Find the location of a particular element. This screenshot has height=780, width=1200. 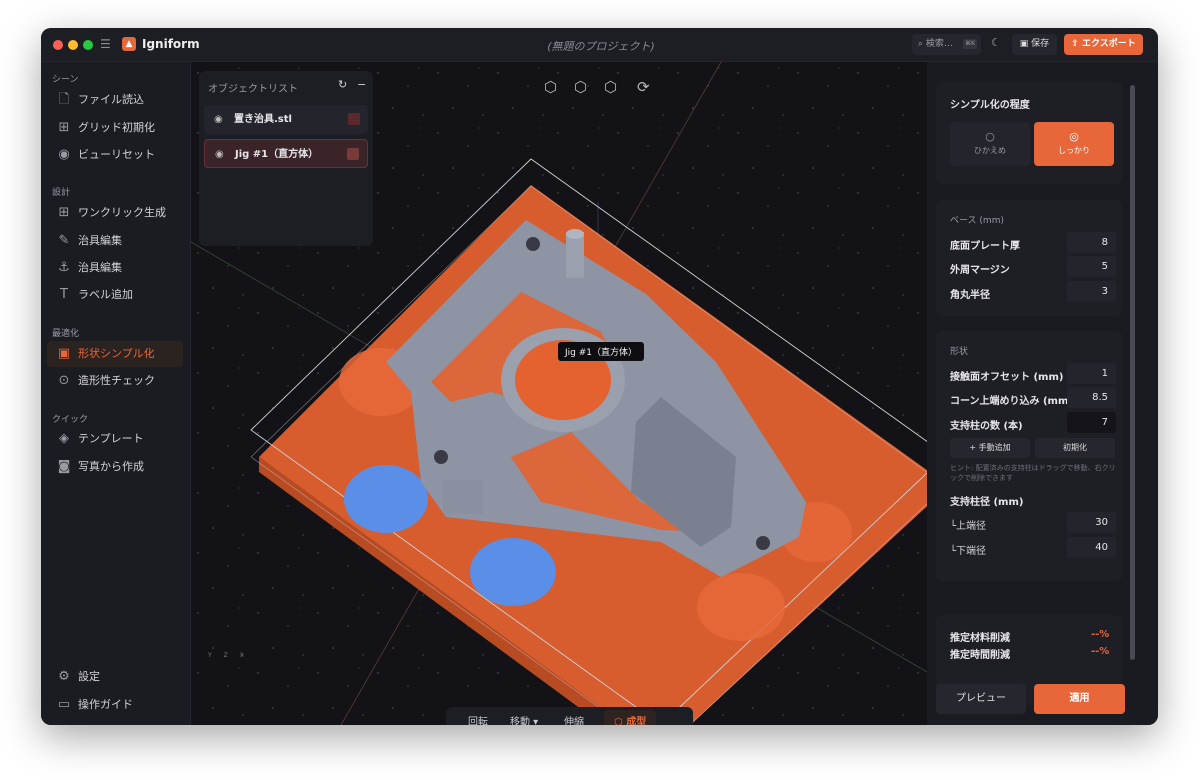

plus-square-icon: ⊞ is located at coordinates (64, 212).